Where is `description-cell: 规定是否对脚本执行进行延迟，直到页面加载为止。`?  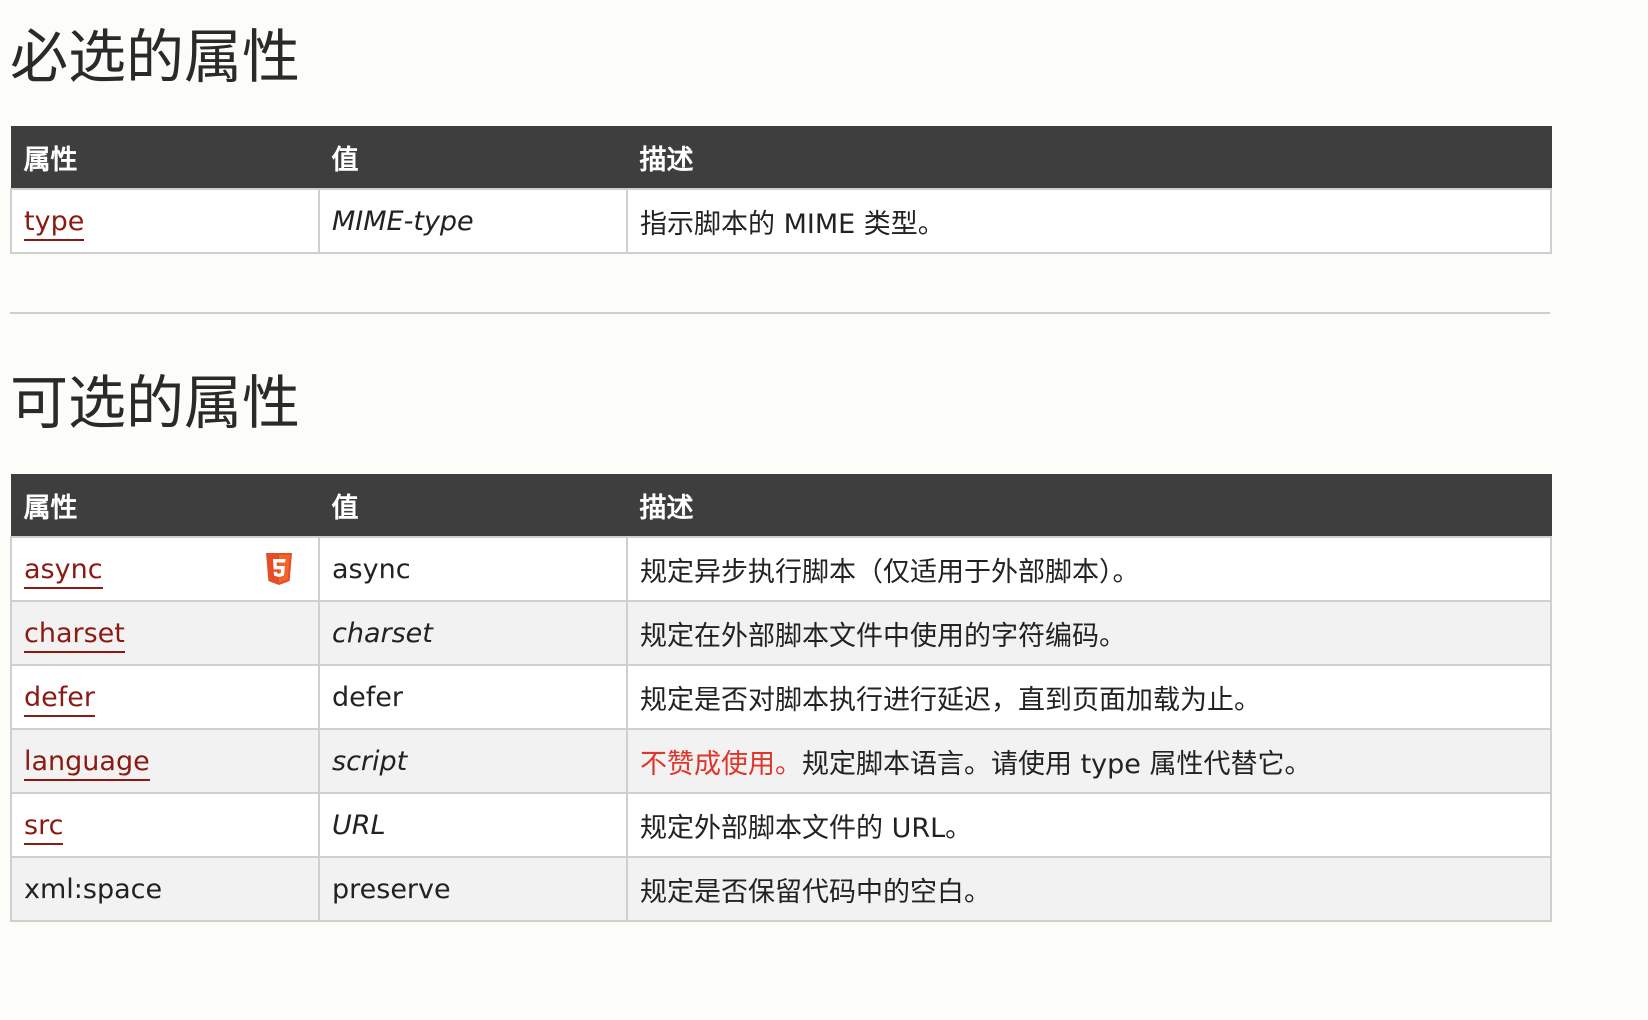 description-cell: 规定是否对脚本执行进行延迟，直到页面加载为止。 is located at coordinates (1089, 697).